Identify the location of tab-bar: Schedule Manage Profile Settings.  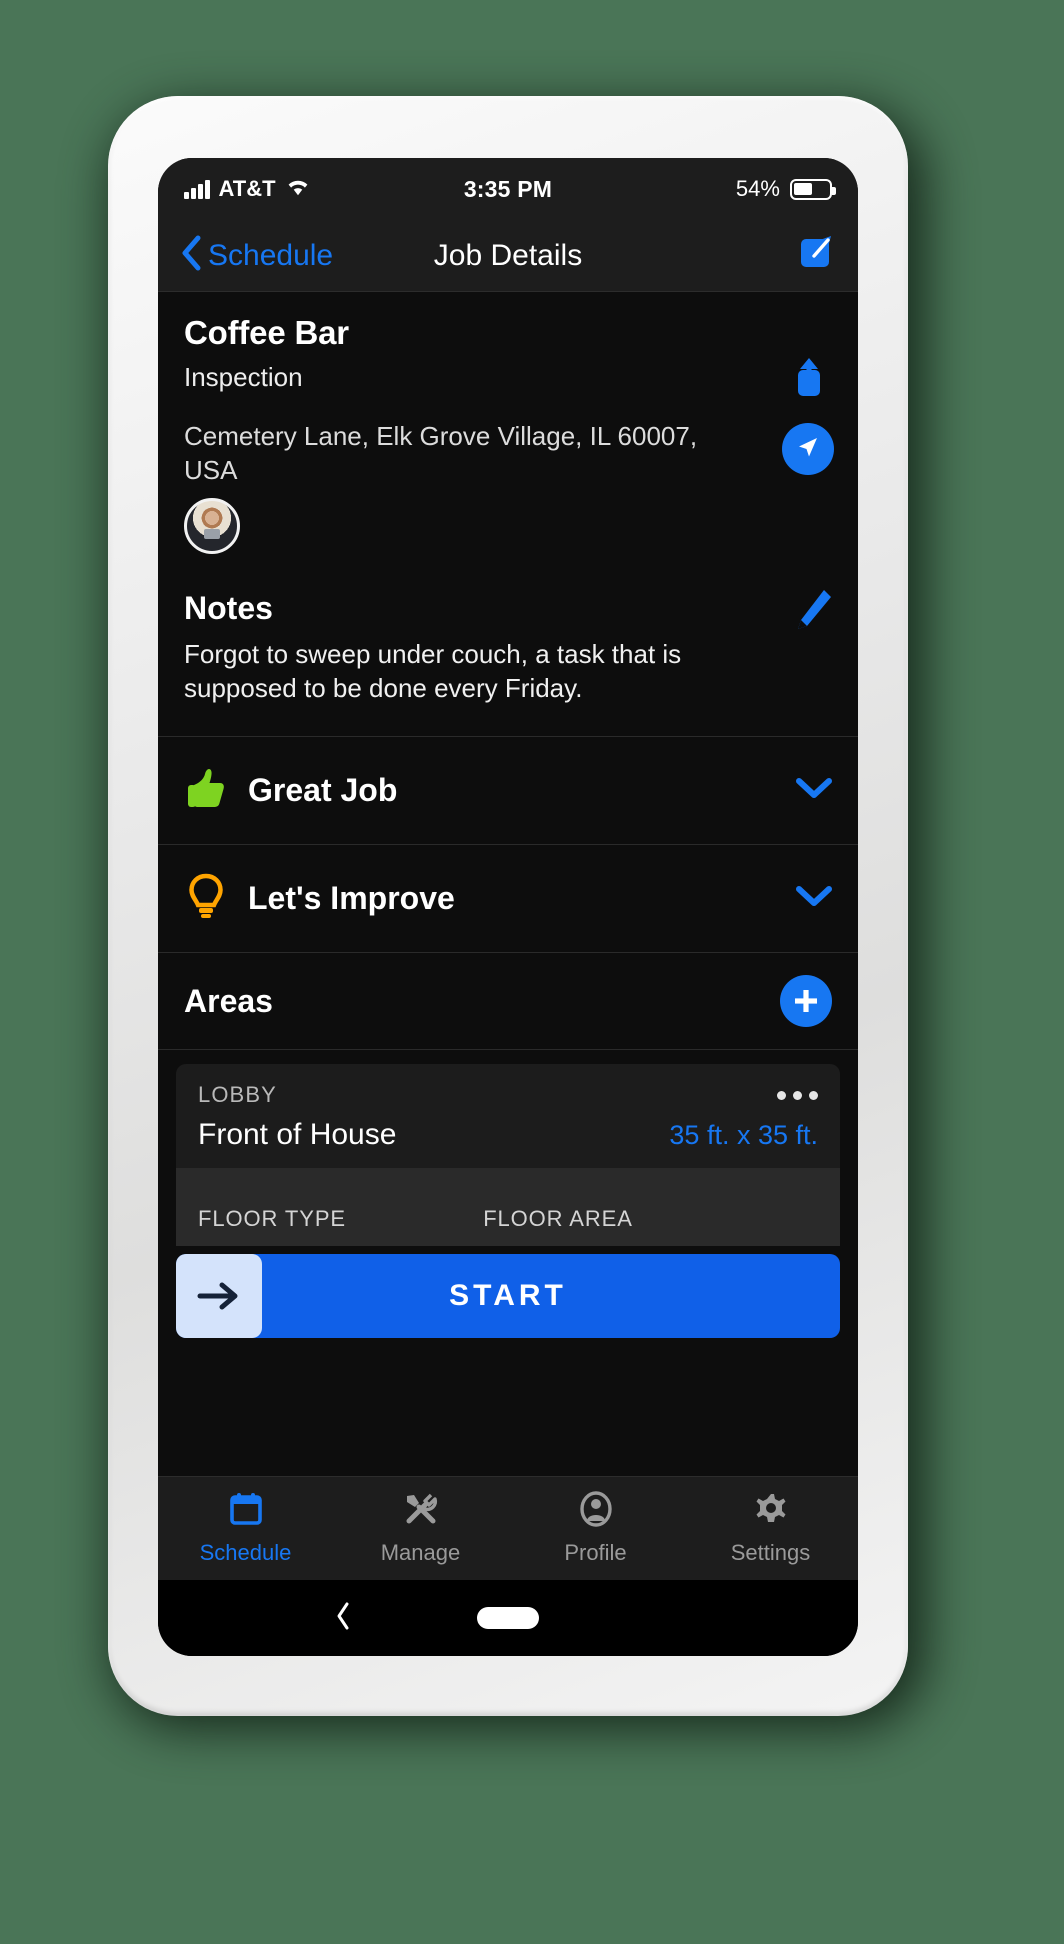
(508, 1528).